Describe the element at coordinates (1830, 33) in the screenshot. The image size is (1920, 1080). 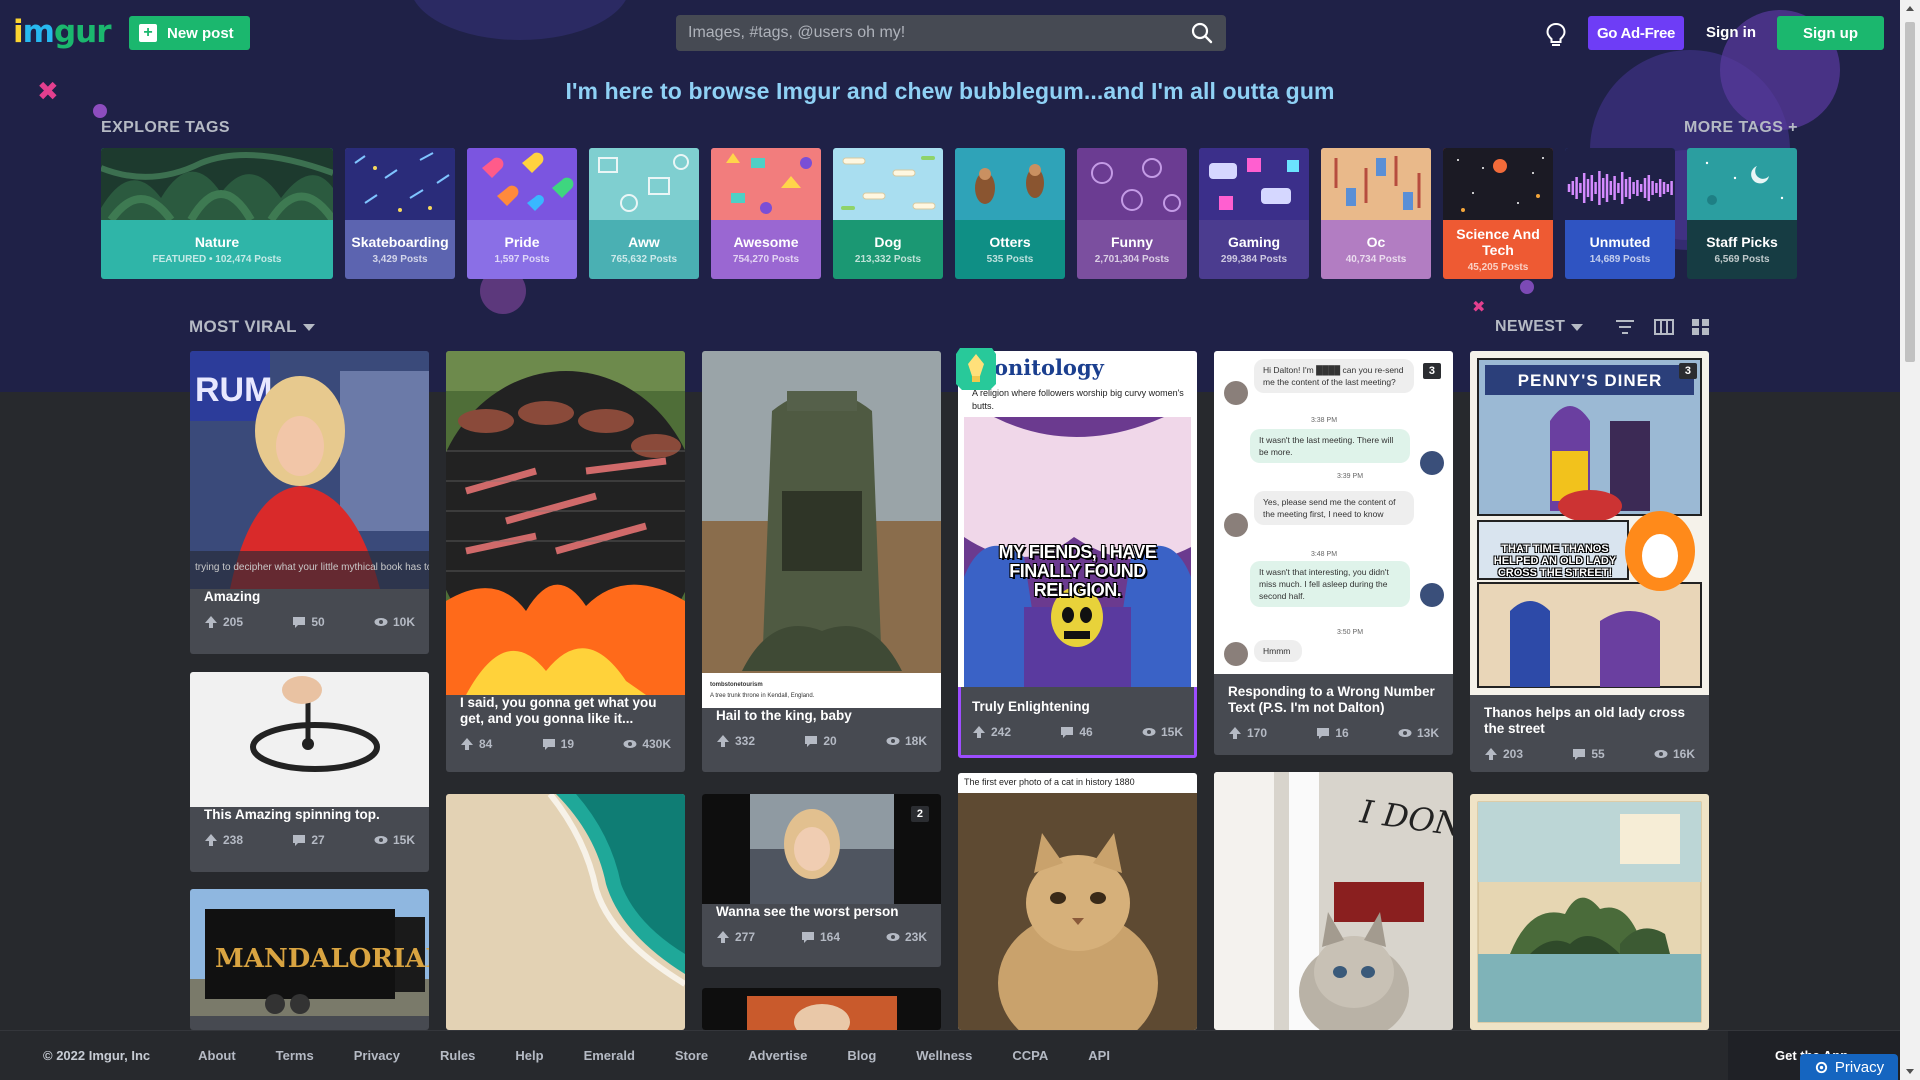
I see `sign-up-button: Sign up` at that location.